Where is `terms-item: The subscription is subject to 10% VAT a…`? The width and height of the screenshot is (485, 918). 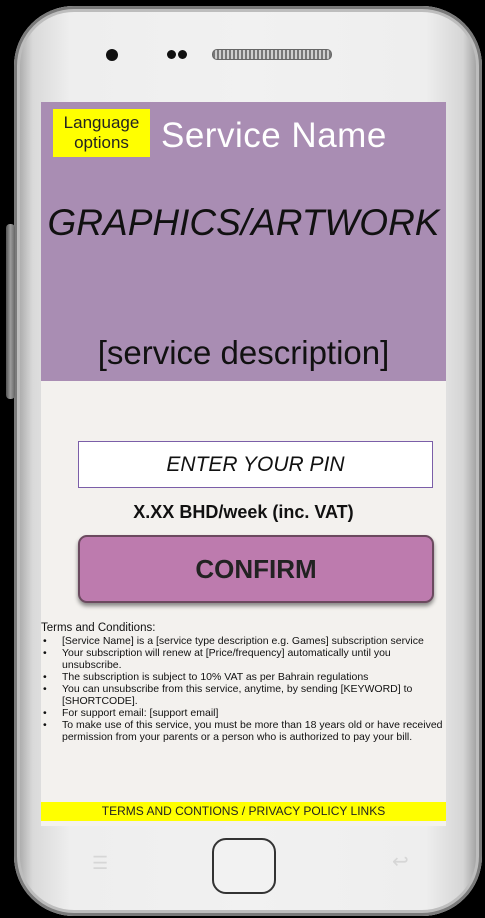
terms-item: The subscription is subject to 10% VAT a… is located at coordinates (243, 677).